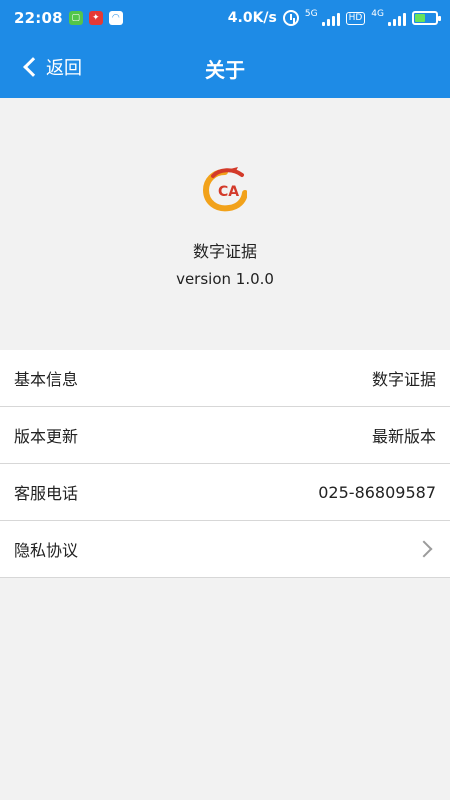  What do you see at coordinates (388, 18) in the screenshot?
I see `signal-4g-icon: 4G` at bounding box center [388, 18].